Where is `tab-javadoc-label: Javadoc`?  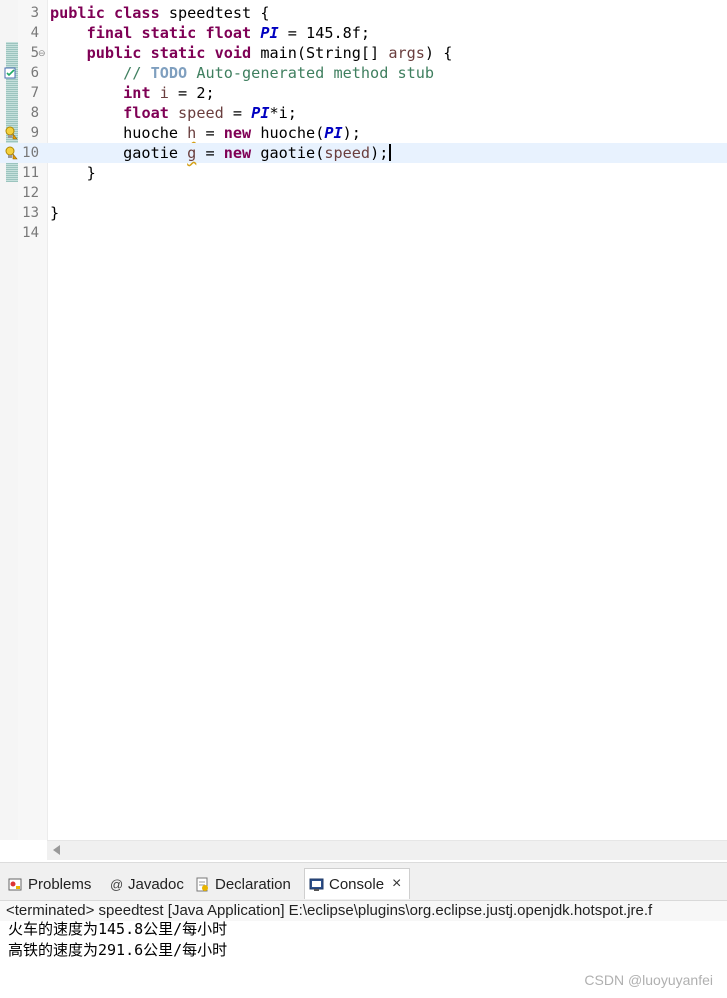
tab-javadoc-label: Javadoc is located at coordinates (156, 884).